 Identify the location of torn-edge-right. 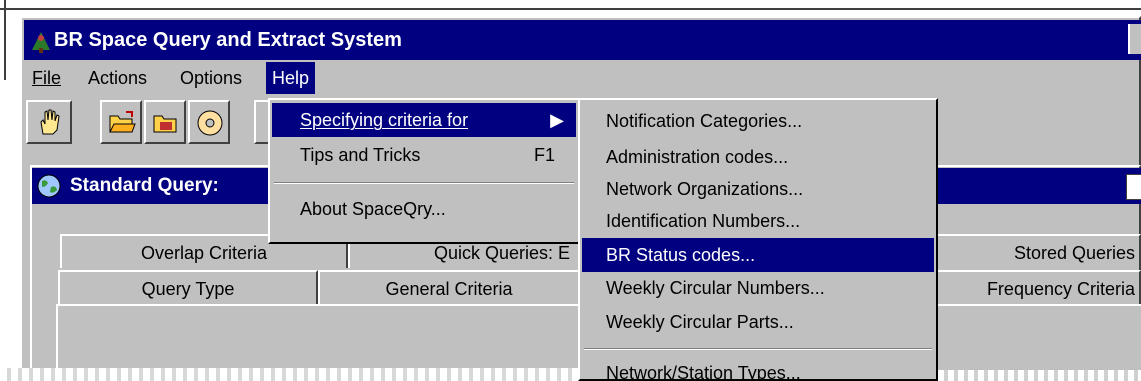
(1039, 375).